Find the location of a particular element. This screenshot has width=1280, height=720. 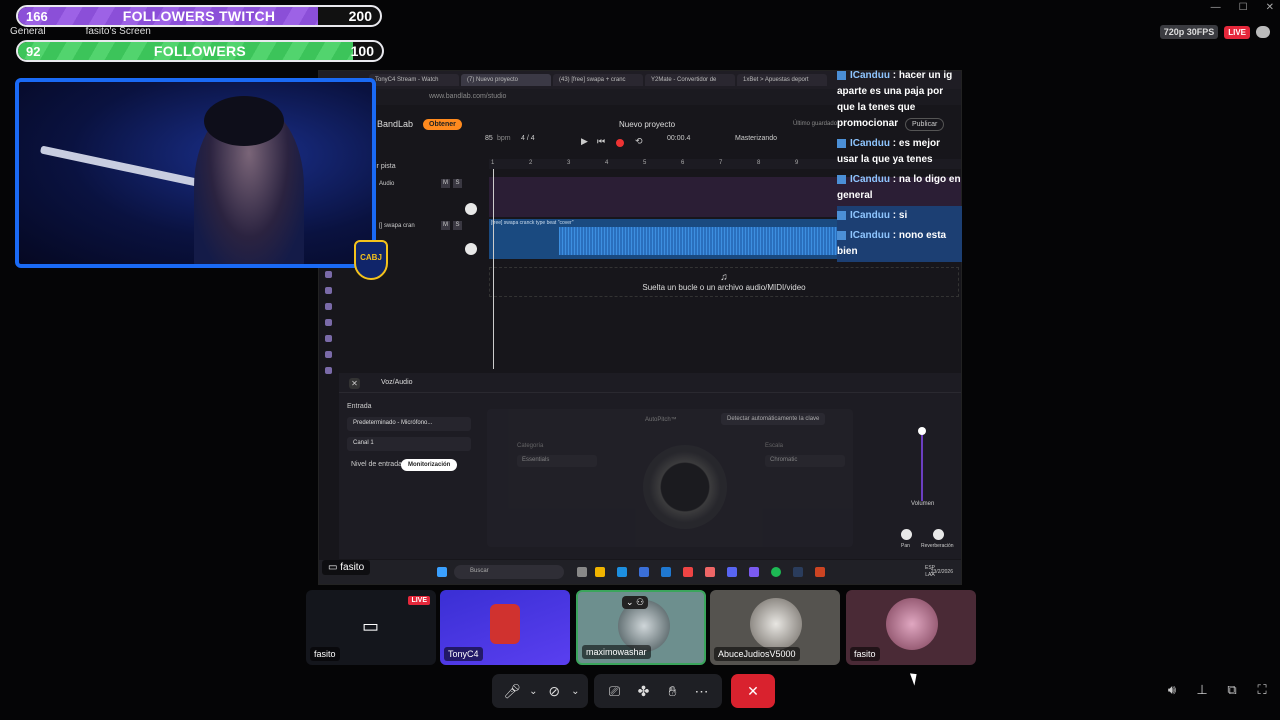

browser-tab: Y2Mate - Convertidor de is located at coordinates (690, 80).